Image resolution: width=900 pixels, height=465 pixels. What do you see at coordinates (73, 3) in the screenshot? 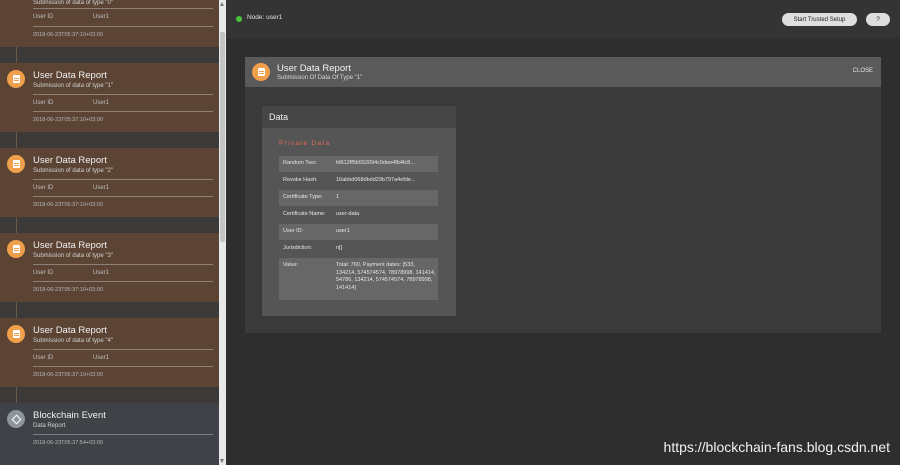
I see `card-subtitle: Submission of data of type "0"` at bounding box center [73, 3].